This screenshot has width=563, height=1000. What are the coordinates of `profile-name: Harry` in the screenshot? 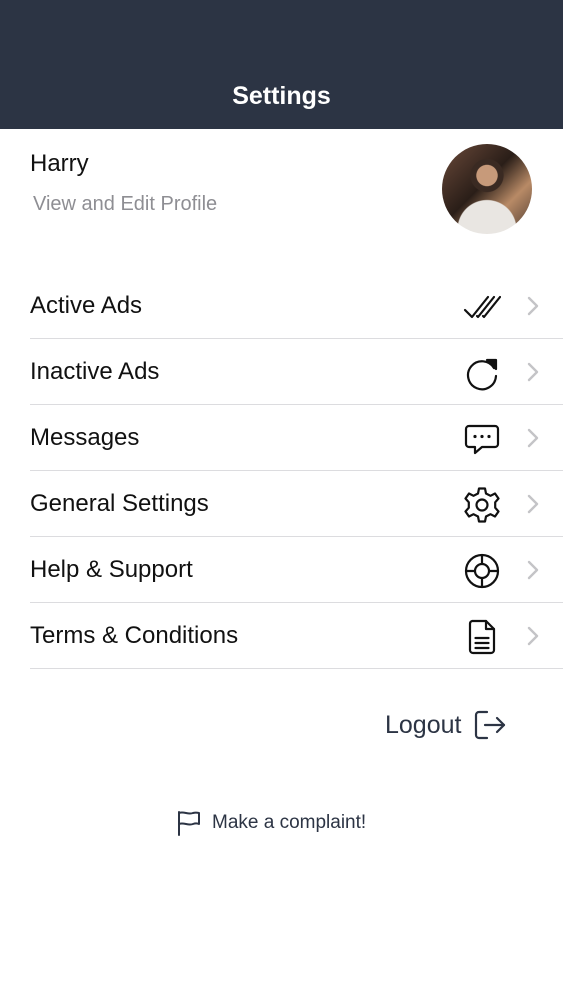 It's located at (59, 163).